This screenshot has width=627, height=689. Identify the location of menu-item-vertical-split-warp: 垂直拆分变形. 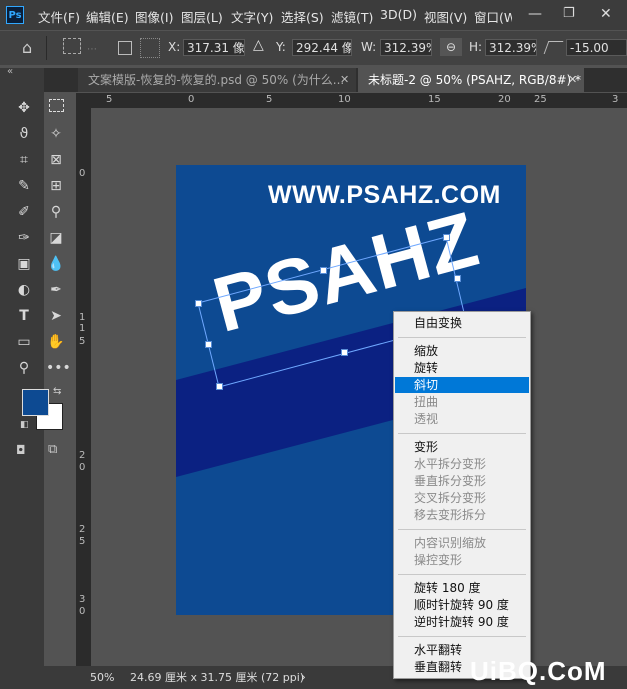
(450, 481).